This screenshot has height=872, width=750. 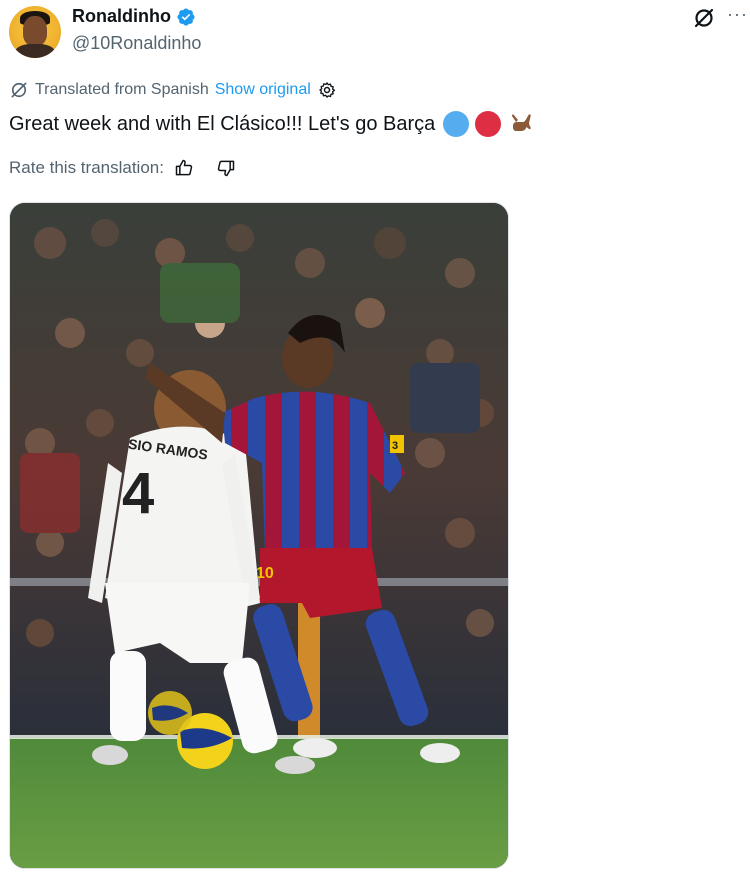 I want to click on translation-notice: Translated from Spanish Show original, so click(x=173, y=90).